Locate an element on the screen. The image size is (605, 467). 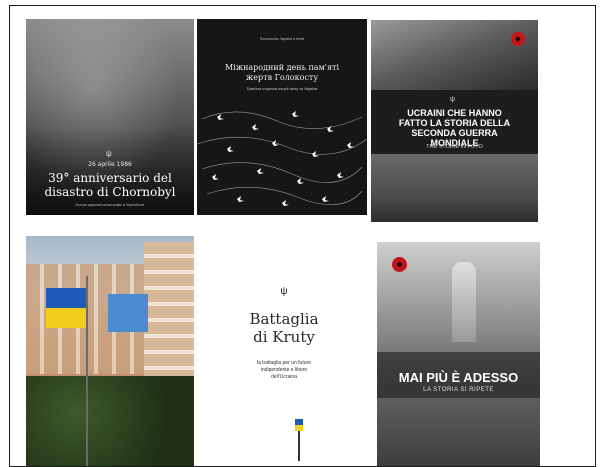
tile-title: Міжнародний день пам'яті жертв Голокосту is located at coordinates (282, 73).